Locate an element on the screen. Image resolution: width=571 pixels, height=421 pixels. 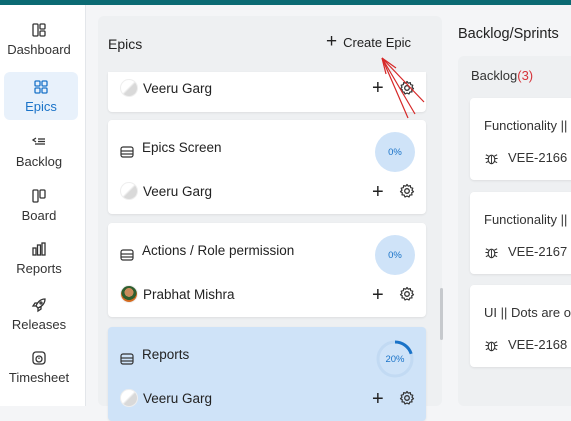
backlog-item-title: UI || Dots are ov is located at coordinates (527, 312).